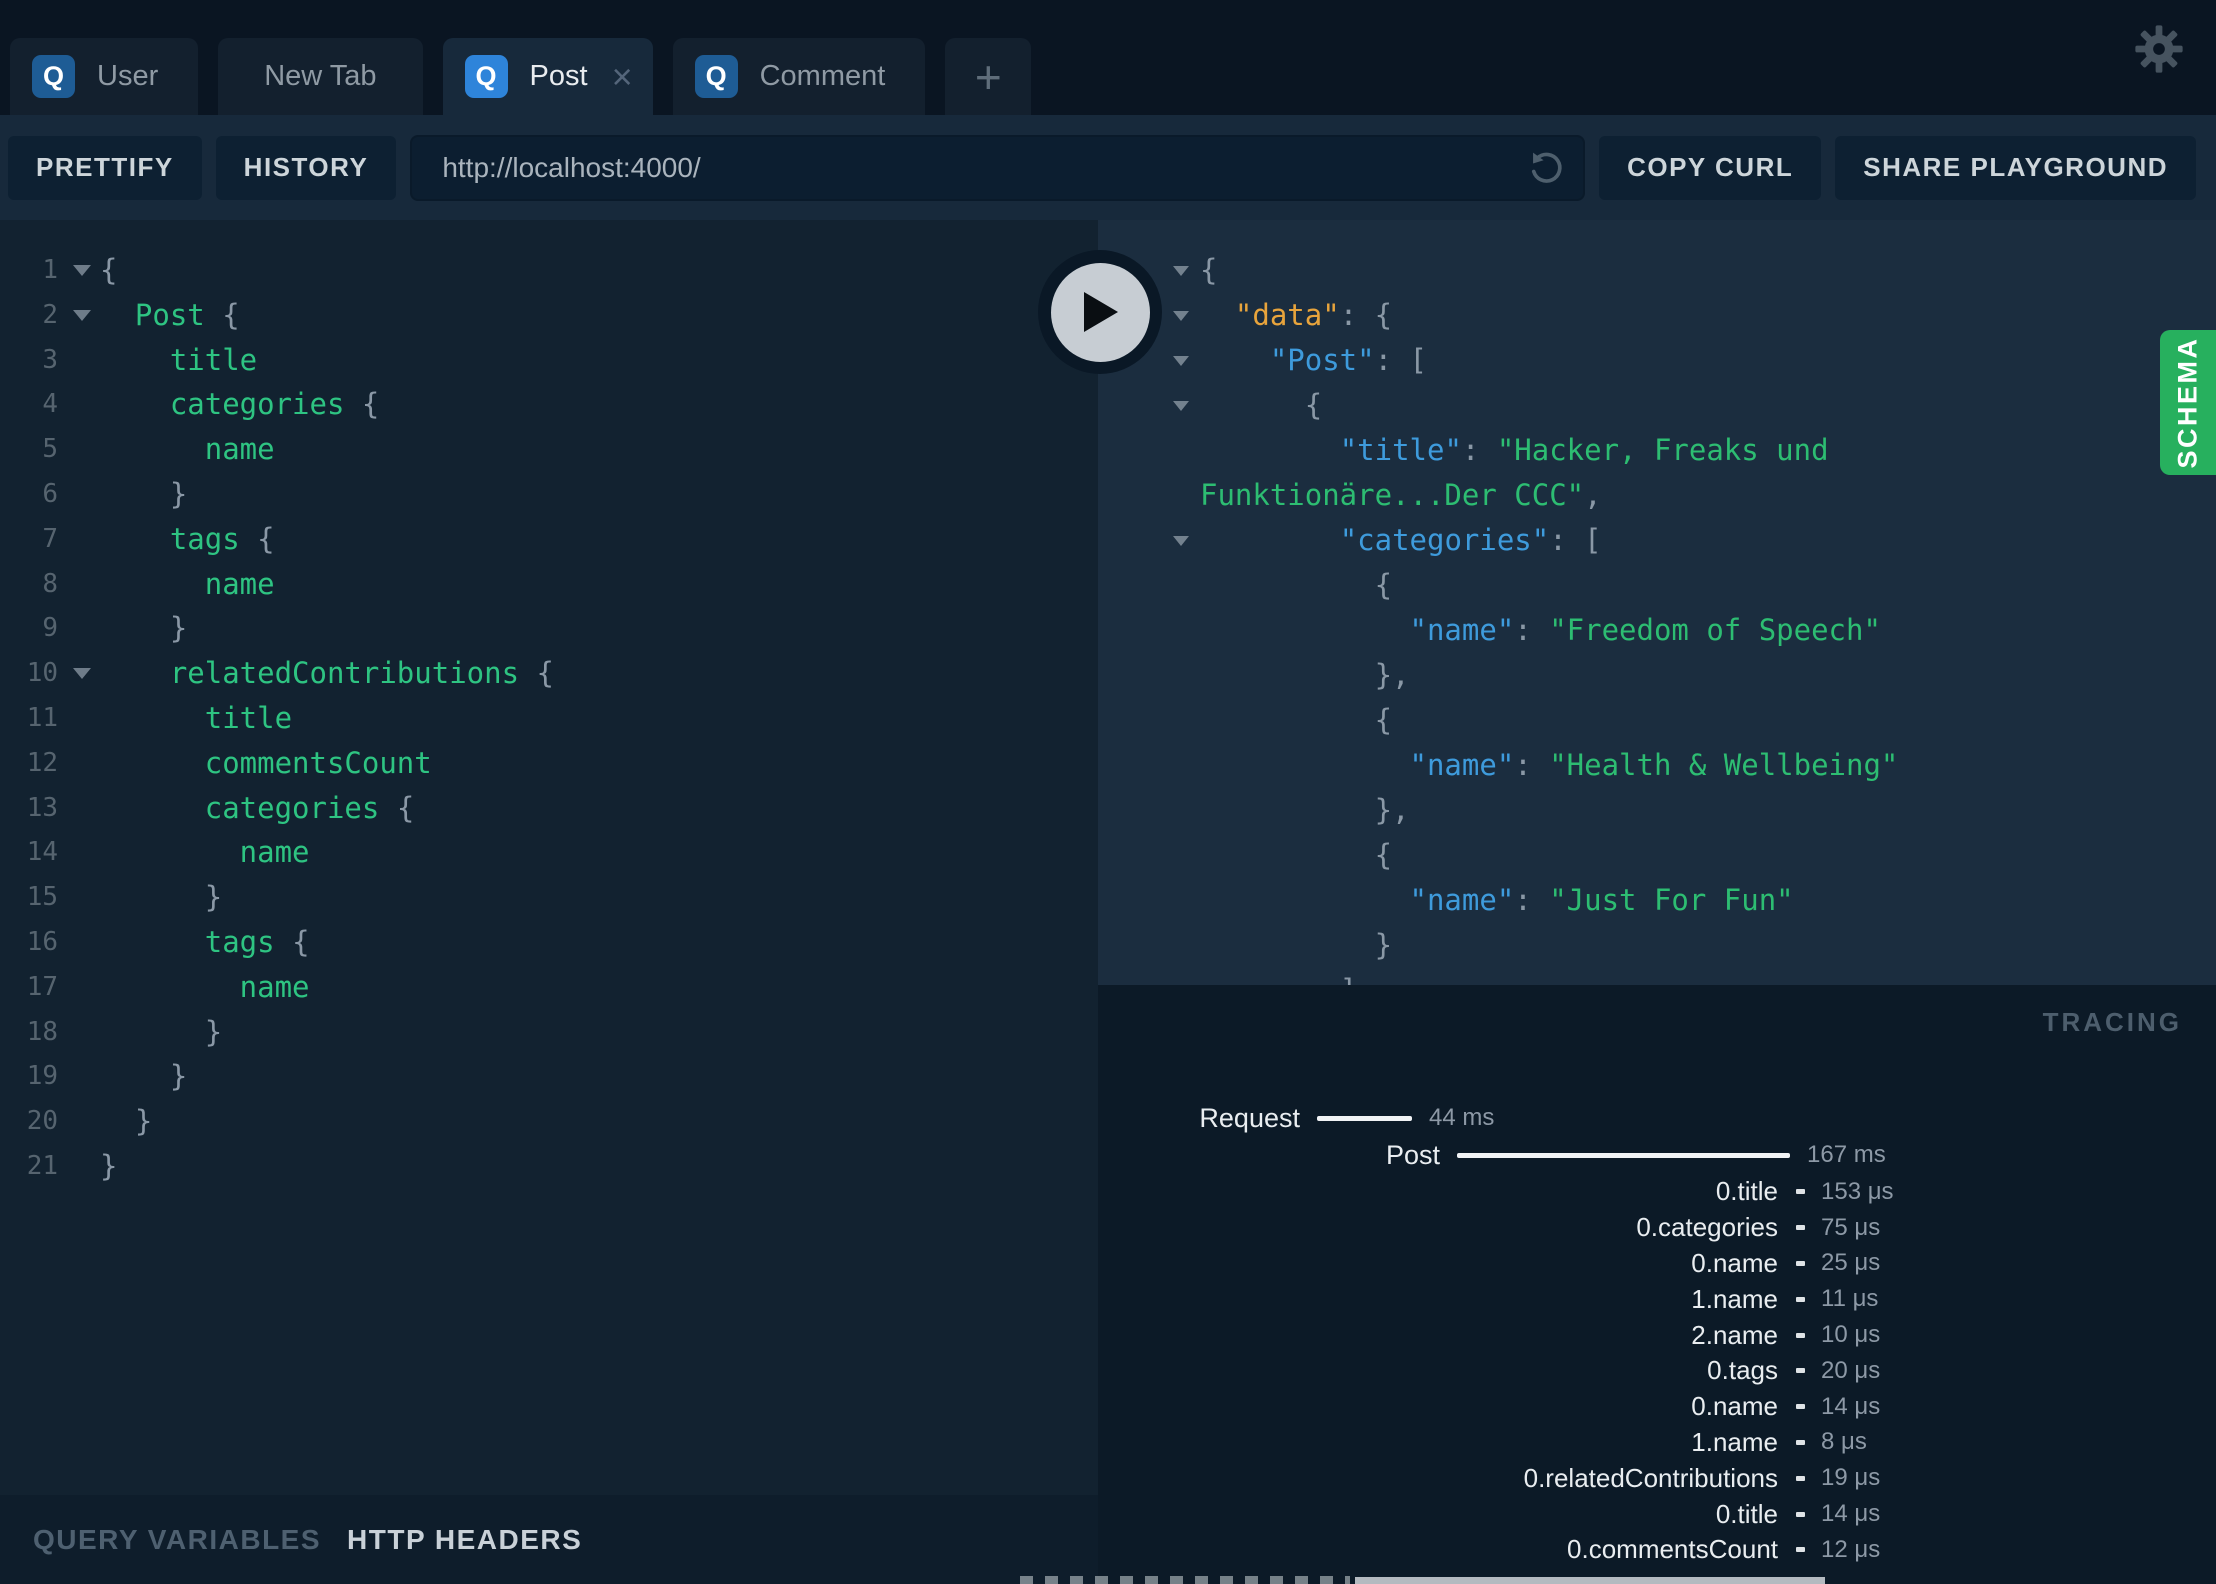 This screenshot has width=2216, height=1584. What do you see at coordinates (42, 1031) in the screenshot?
I see `line-number: 18` at bounding box center [42, 1031].